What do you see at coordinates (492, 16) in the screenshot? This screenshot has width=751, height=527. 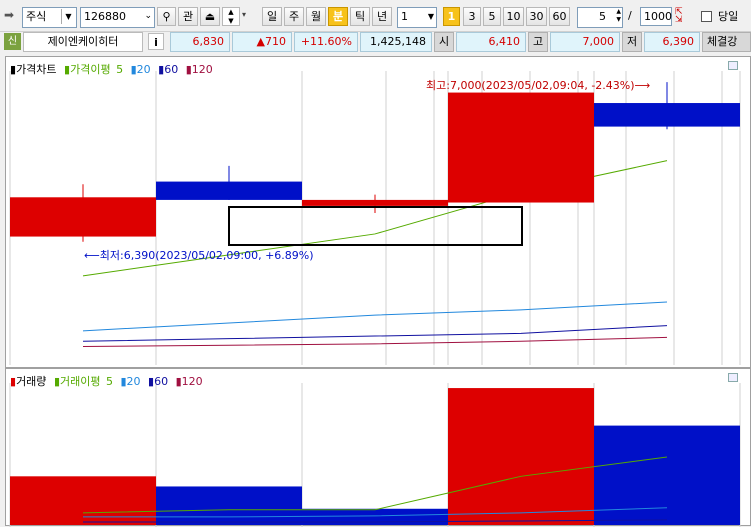 I see `minute-5-button: 5` at bounding box center [492, 16].